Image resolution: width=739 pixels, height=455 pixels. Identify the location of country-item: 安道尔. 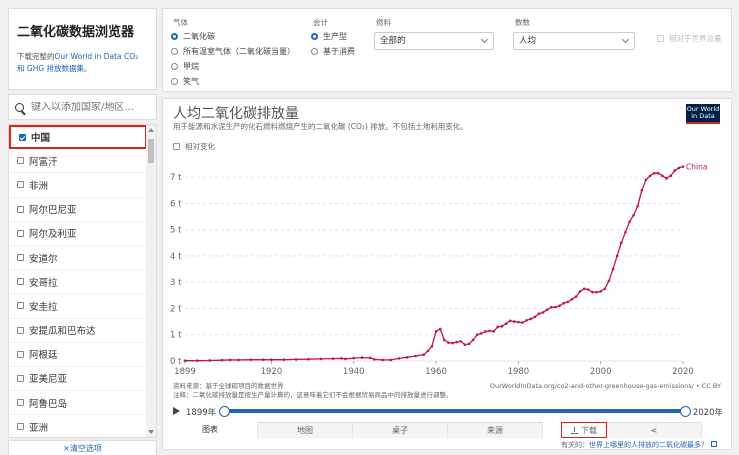
(78, 258).